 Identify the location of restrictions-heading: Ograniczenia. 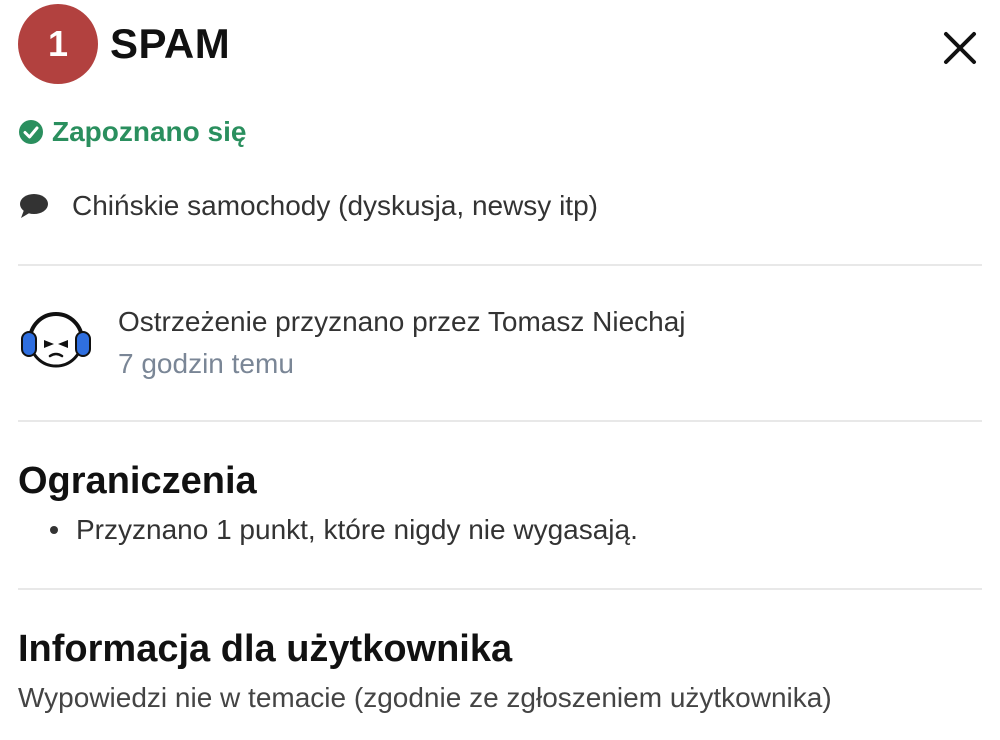
(137, 481).